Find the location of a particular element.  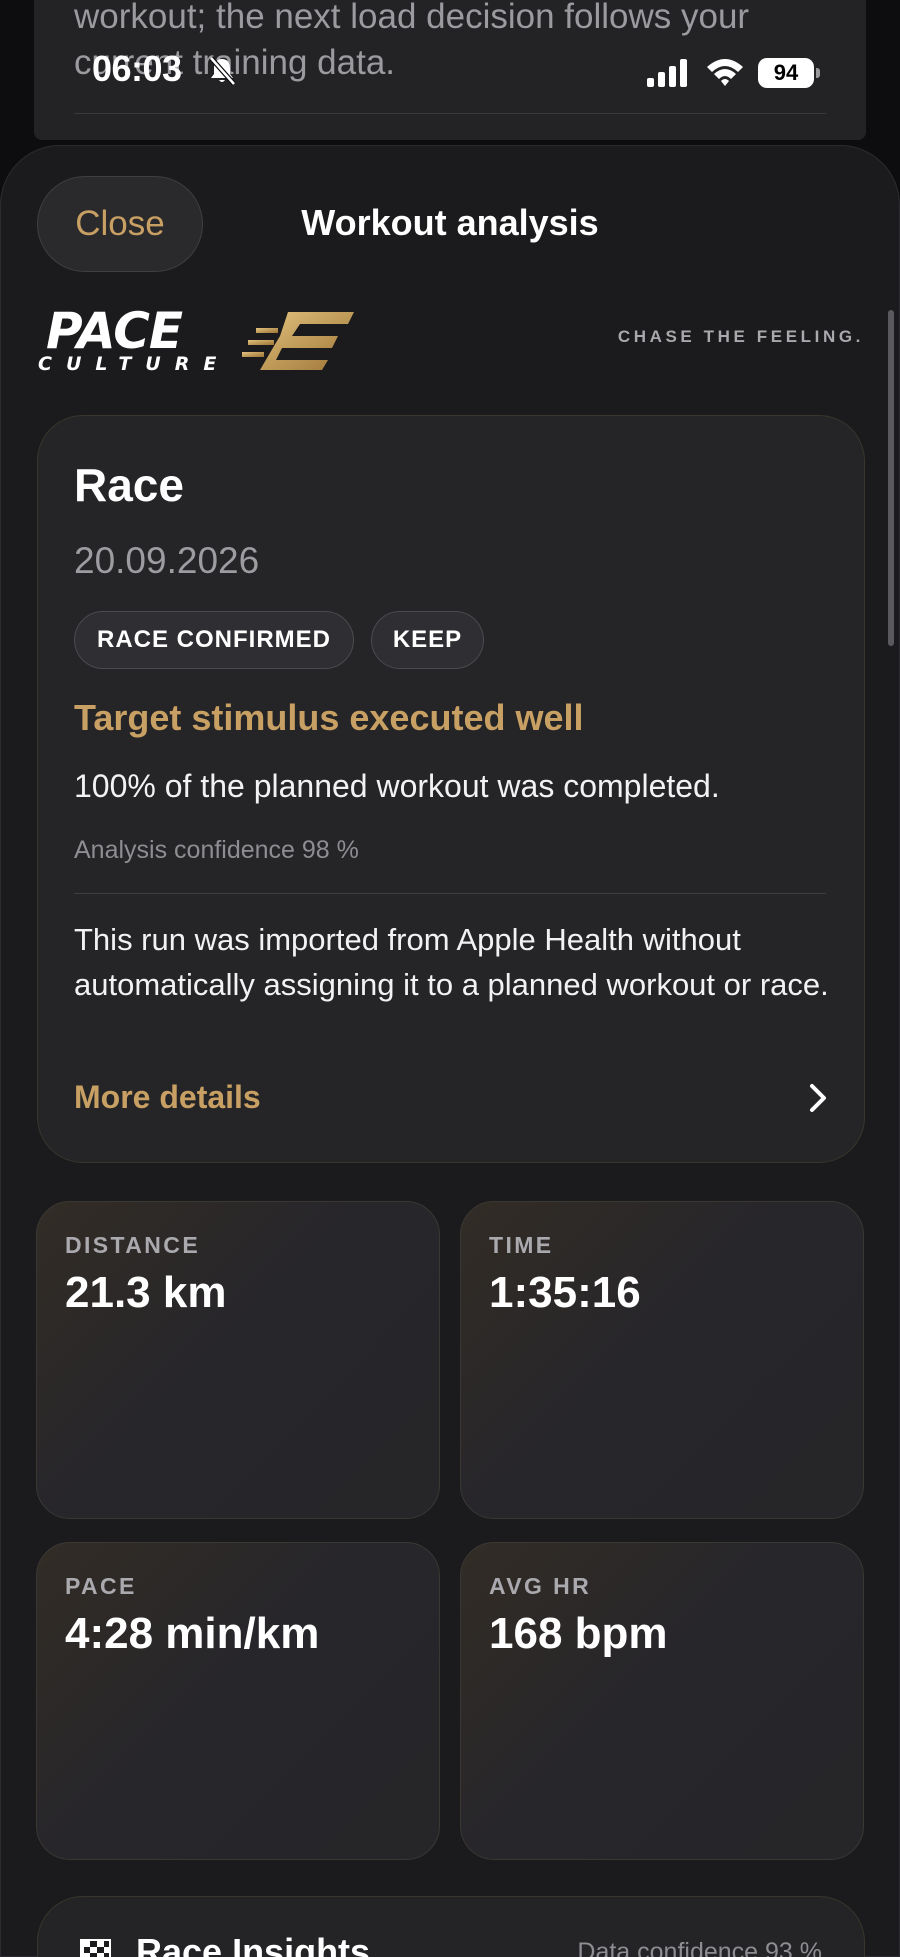

card-divider is located at coordinates (450, 893).